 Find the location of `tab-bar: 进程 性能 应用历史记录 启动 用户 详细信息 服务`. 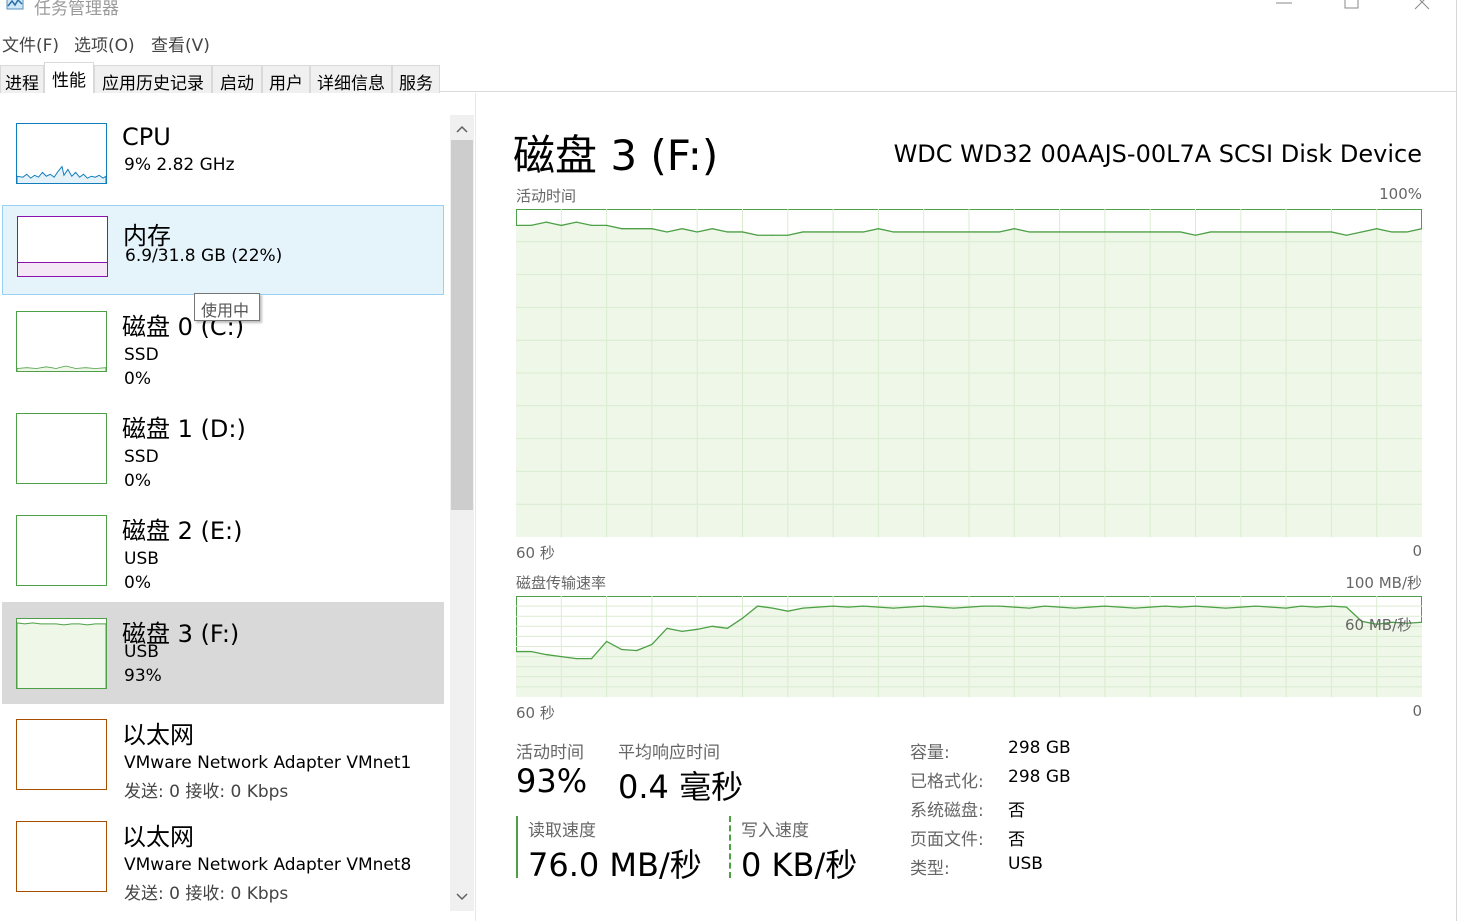

tab-bar: 进程 性能 应用历史记录 启动 用户 详细信息 服务 is located at coordinates (731, 78).